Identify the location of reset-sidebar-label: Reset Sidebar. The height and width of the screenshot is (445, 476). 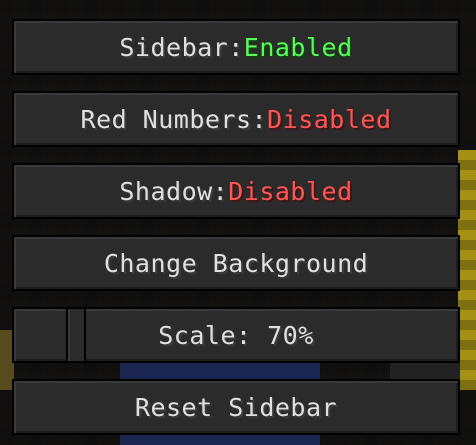
(236, 407).